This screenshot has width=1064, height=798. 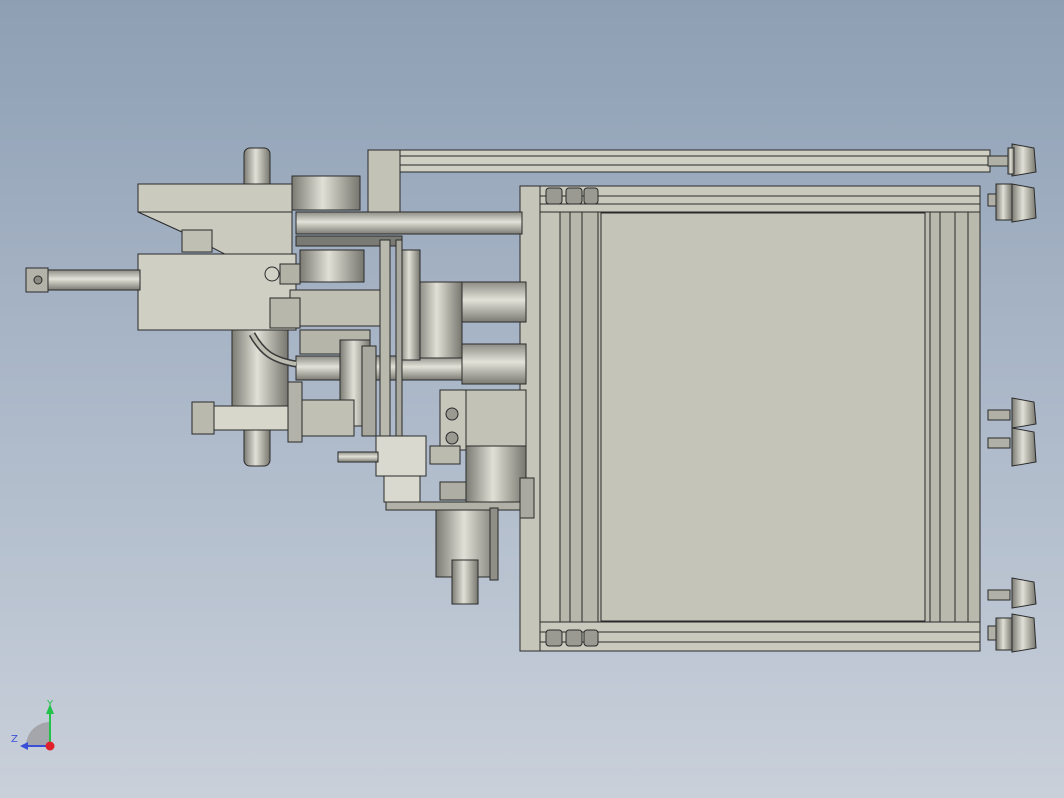 What do you see at coordinates (494, 302) in the screenshot?
I see `cylinder-a` at bounding box center [494, 302].